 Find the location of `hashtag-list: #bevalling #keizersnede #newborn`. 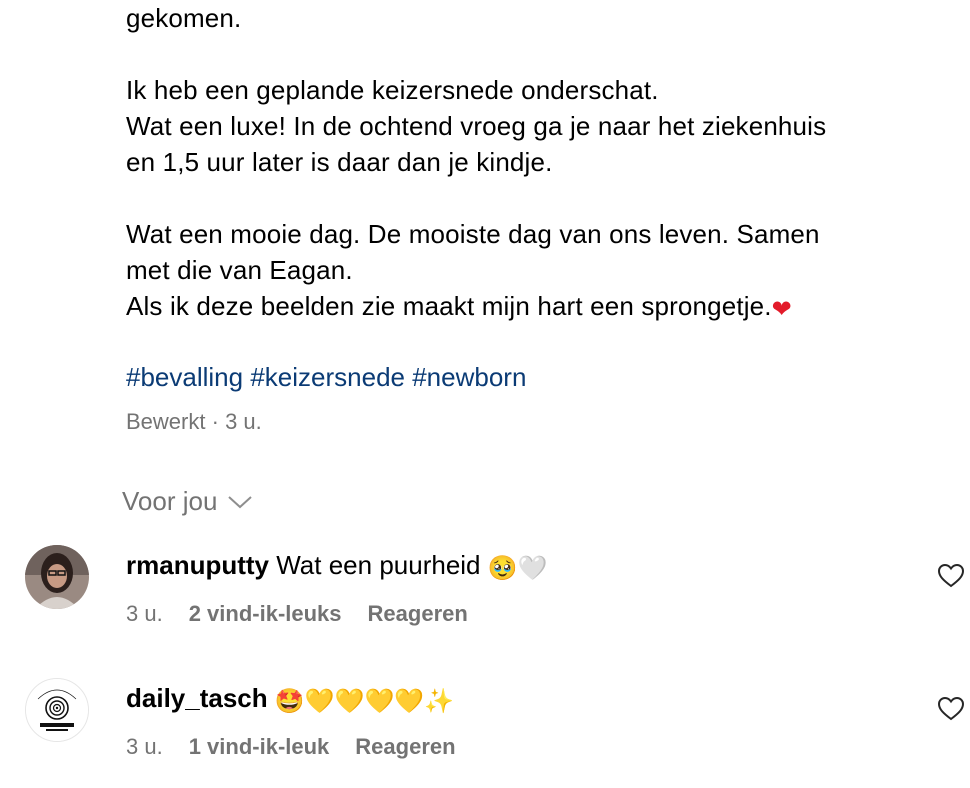

hashtag-list: #bevalling #keizersnede #newborn is located at coordinates (326, 377).